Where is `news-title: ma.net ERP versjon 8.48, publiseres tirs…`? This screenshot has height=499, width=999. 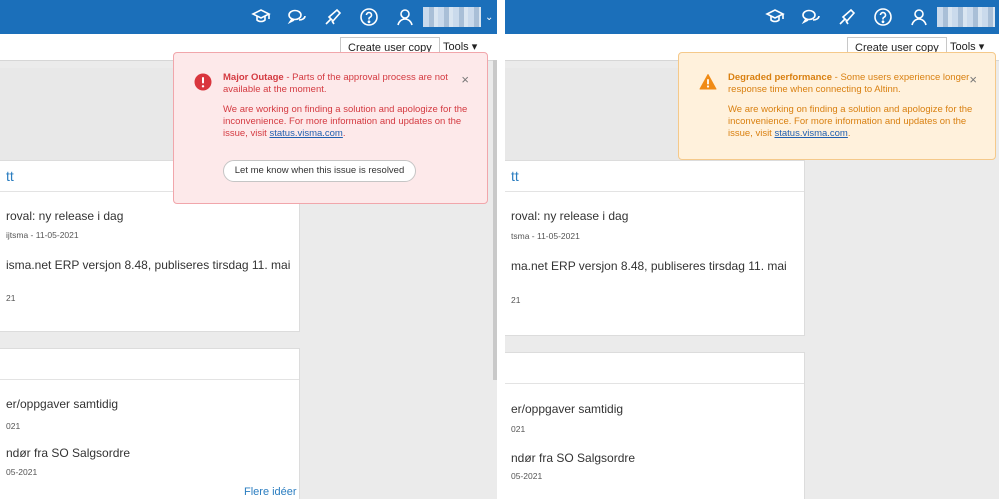
news-title: ma.net ERP versjon 8.48, publiseres tirs… is located at coordinates (649, 266).